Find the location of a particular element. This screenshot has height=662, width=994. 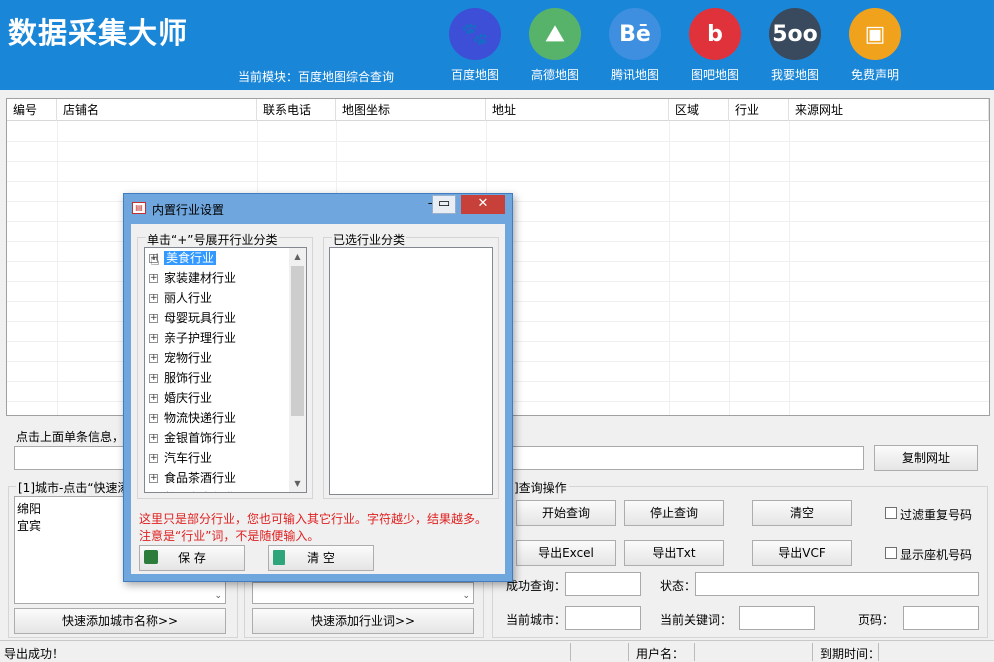

header-icon-button: 🐾 百度地图 is located at coordinates (475, 45).